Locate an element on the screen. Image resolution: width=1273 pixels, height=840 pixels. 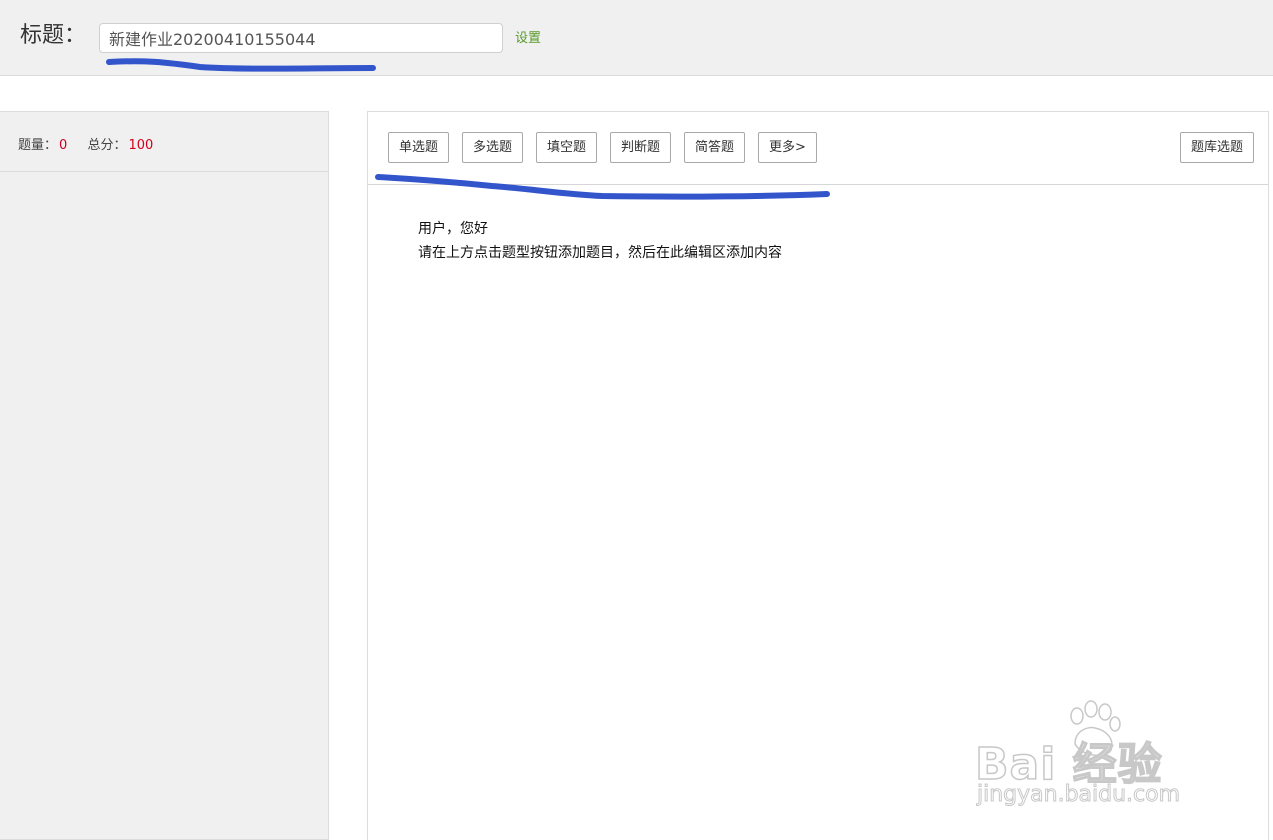
question-stats: 题量： 0 总分： 100 is located at coordinates (164, 142).